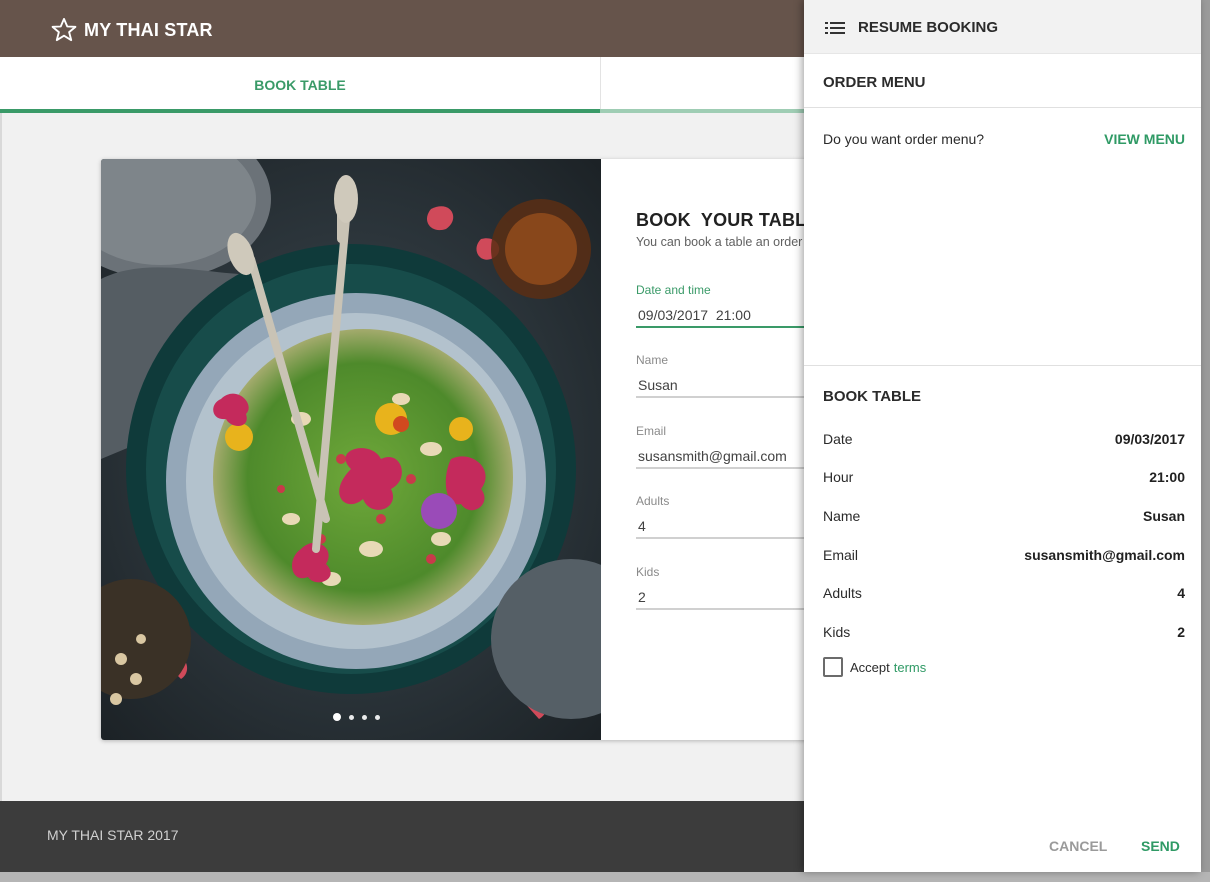  I want to click on row-value: 09/03/2017, so click(1149, 439).